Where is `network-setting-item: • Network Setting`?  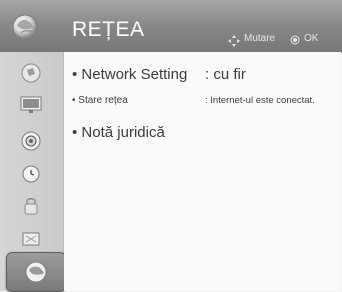
network-setting-item: • Network Setting is located at coordinates (129, 74).